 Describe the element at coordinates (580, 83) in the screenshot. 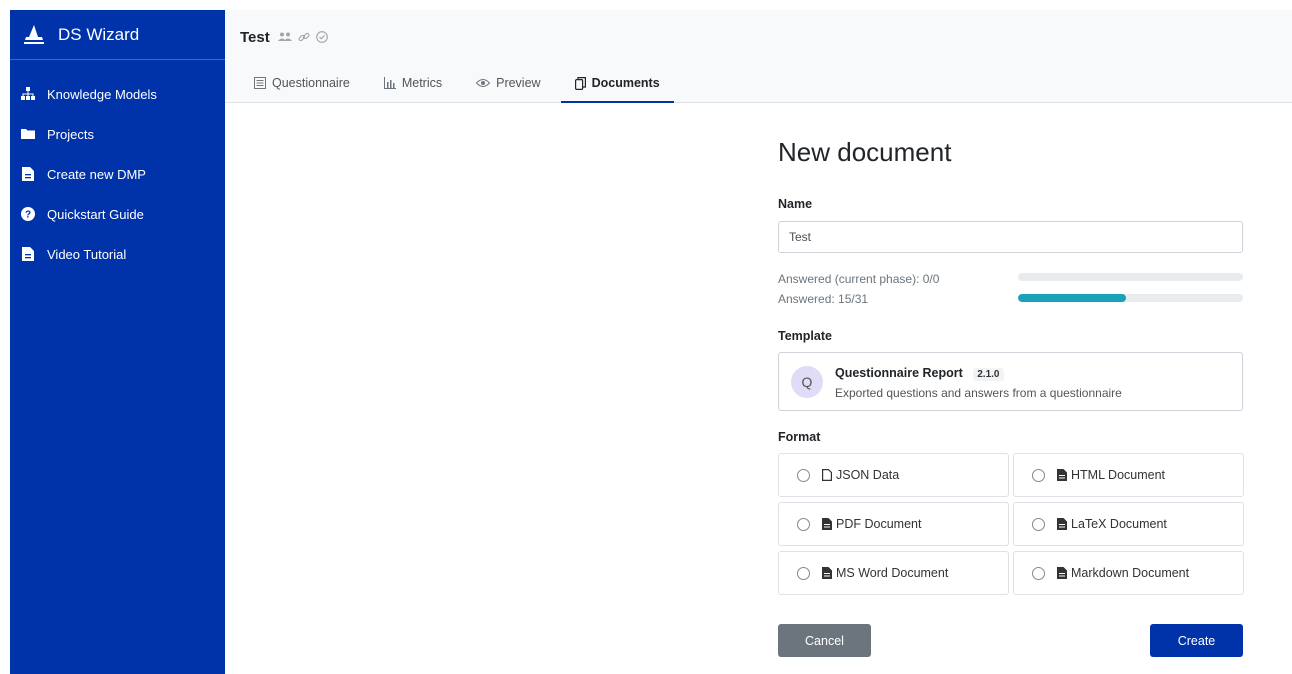

I see `copy-icon` at that location.